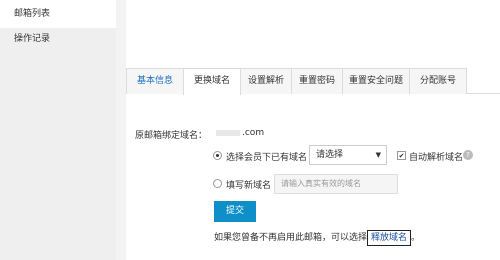 This screenshot has width=500, height=260. I want to click on separator-strip, so click(121, 130).